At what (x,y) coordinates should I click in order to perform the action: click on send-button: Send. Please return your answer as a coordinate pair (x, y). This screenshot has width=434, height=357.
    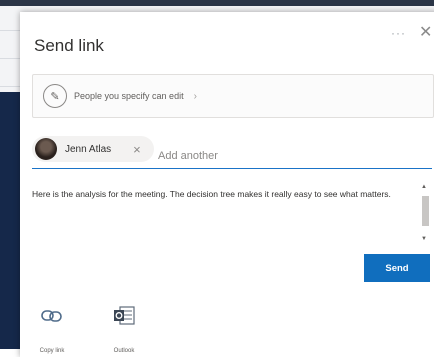
    Looking at the image, I should click on (397, 268).